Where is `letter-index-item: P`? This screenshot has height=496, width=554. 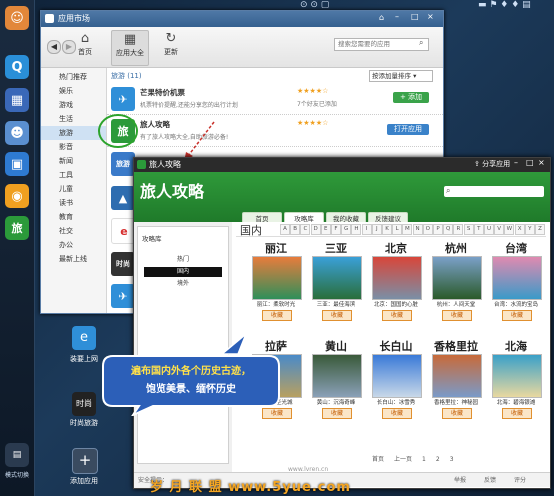 letter-index-item: P is located at coordinates (438, 229).